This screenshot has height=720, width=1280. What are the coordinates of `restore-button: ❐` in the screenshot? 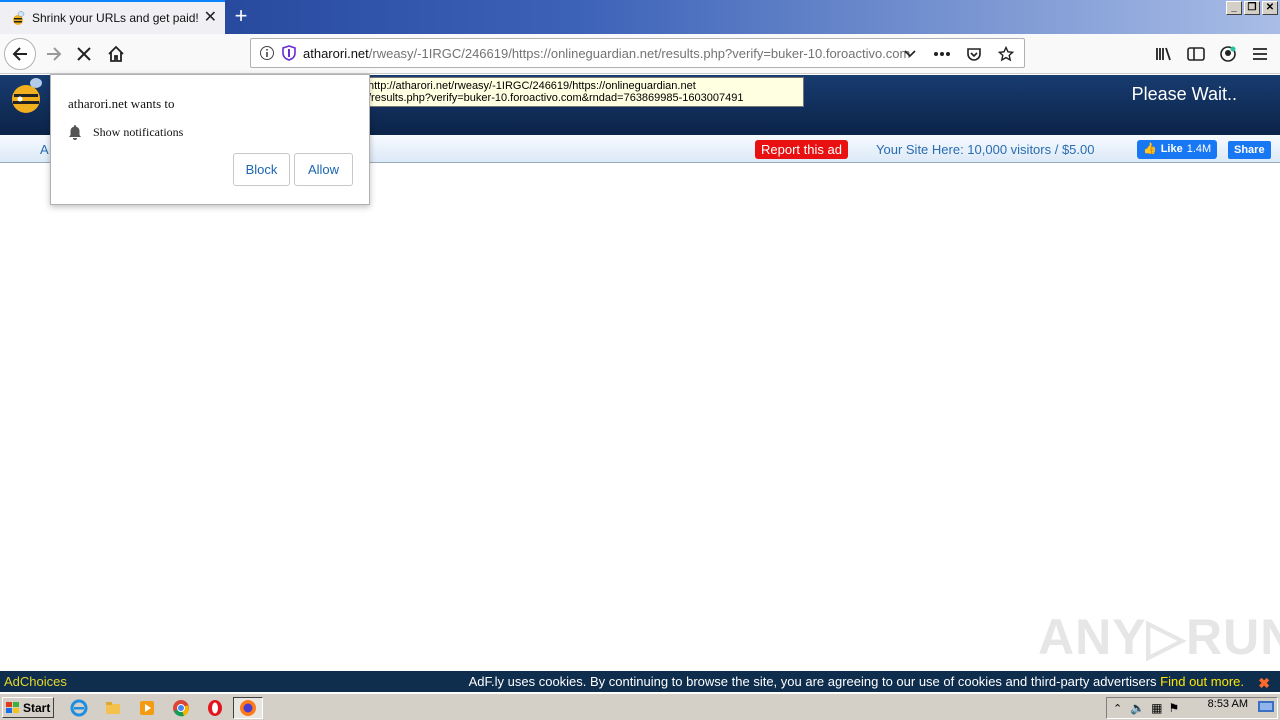 It's located at (1252, 8).